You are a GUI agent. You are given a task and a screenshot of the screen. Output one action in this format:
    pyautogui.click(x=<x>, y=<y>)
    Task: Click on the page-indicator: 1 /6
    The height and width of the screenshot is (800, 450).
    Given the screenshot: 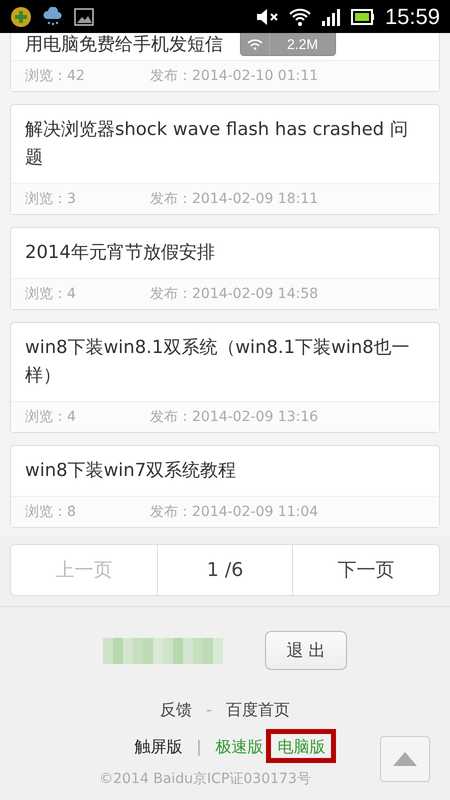 What is the action you would take?
    pyautogui.click(x=224, y=570)
    